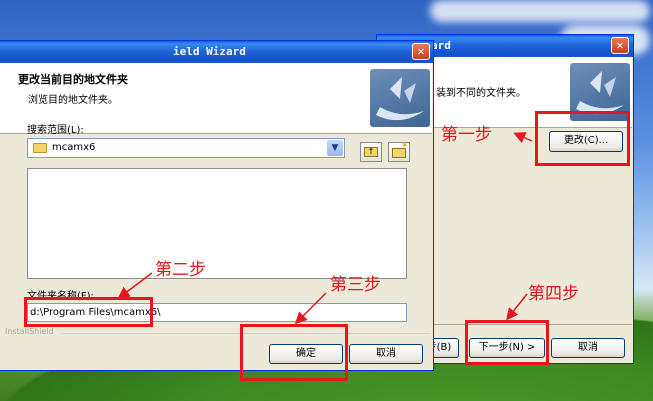 Image resolution: width=653 pixels, height=401 pixels. What do you see at coordinates (553, 294) in the screenshot?
I see `step4-annotation: 第四步` at bounding box center [553, 294].